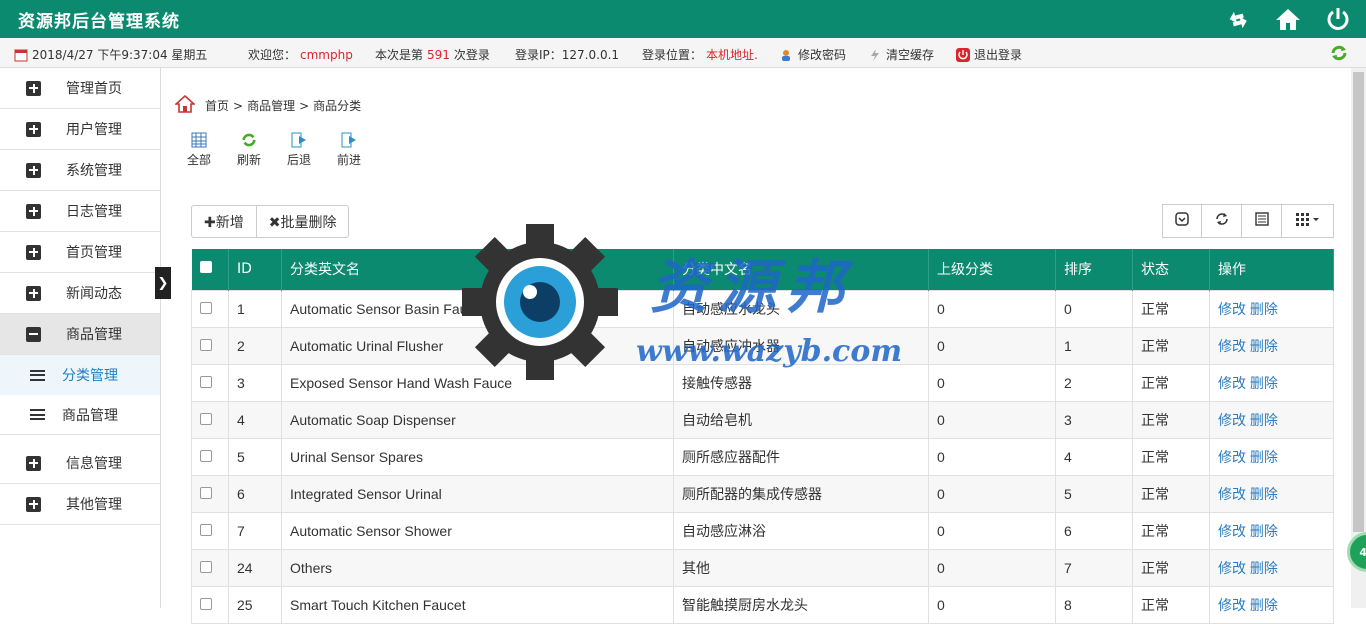 The image size is (1366, 624). What do you see at coordinates (255, 456) in the screenshot?
I see `cell-id: 5` at bounding box center [255, 456].